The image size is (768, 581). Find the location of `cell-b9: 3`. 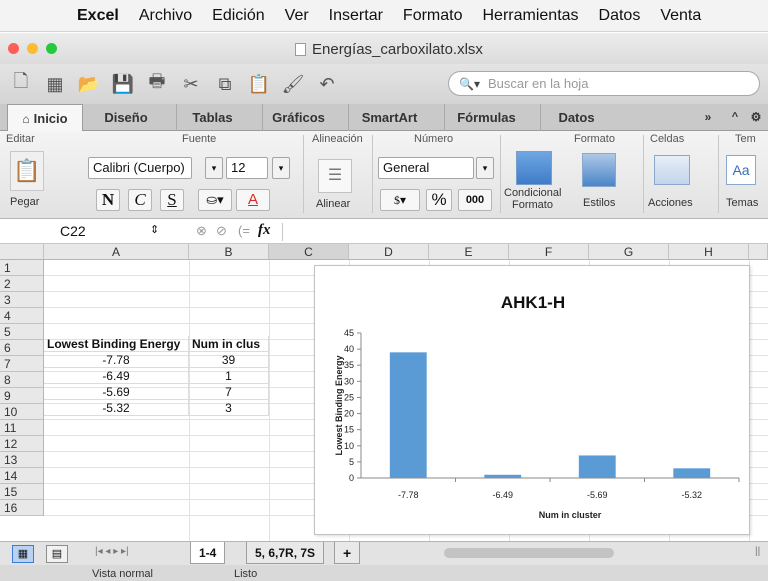

cell-b9: 3 is located at coordinates (229, 408).